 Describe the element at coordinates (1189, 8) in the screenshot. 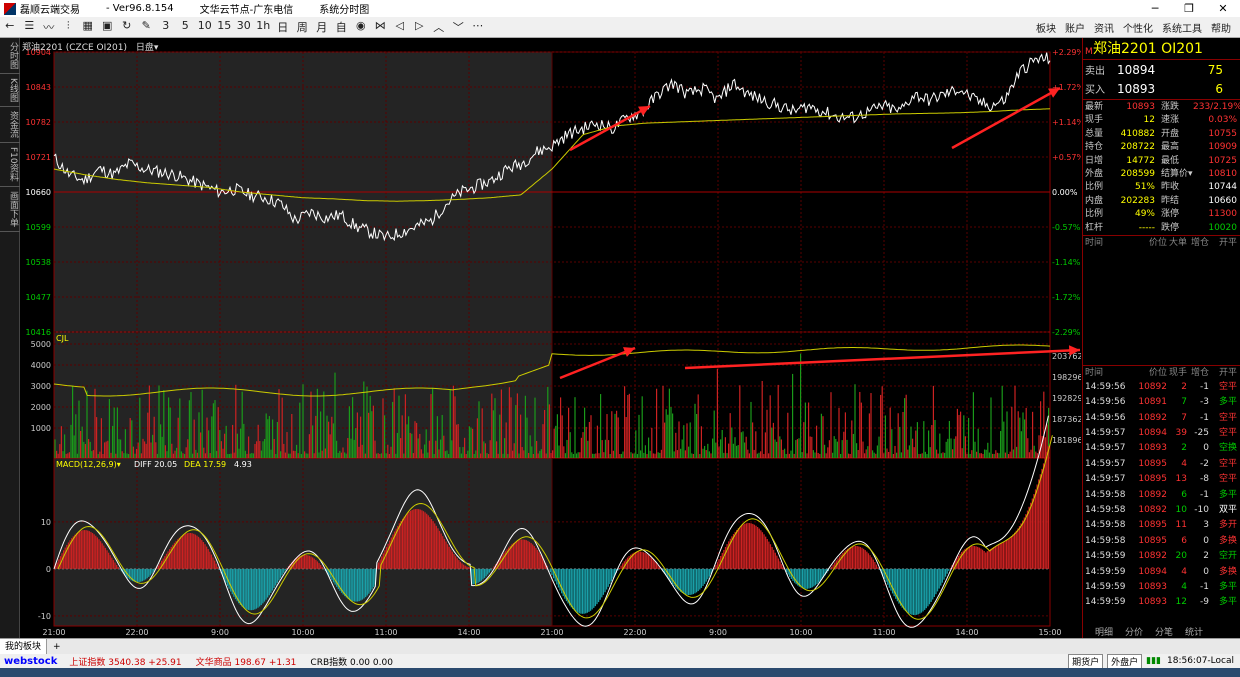

I see `restore-icon: ❐` at that location.